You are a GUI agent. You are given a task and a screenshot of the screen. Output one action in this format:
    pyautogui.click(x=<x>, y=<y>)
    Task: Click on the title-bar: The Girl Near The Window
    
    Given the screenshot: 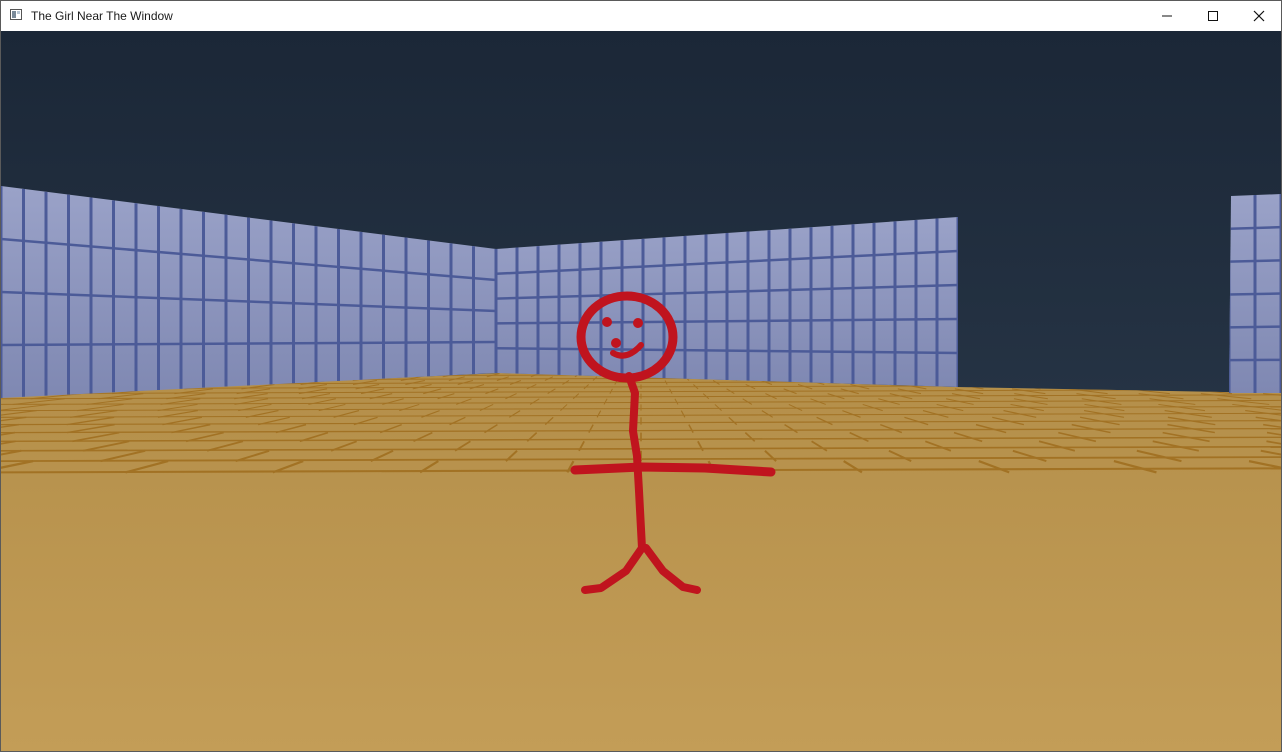 What is the action you would take?
    pyautogui.click(x=641, y=16)
    